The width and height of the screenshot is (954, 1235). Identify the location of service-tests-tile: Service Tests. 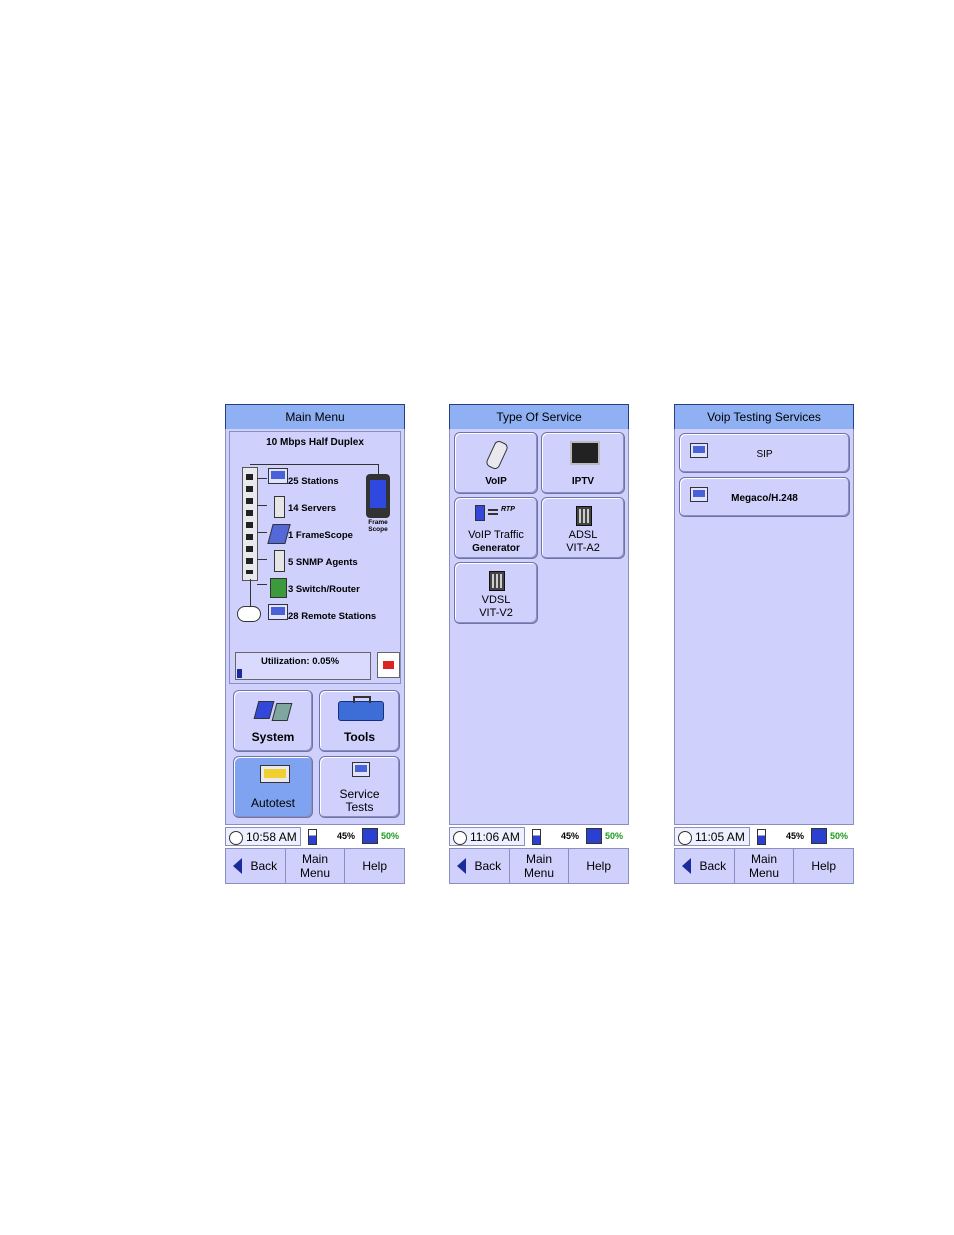
(359, 787).